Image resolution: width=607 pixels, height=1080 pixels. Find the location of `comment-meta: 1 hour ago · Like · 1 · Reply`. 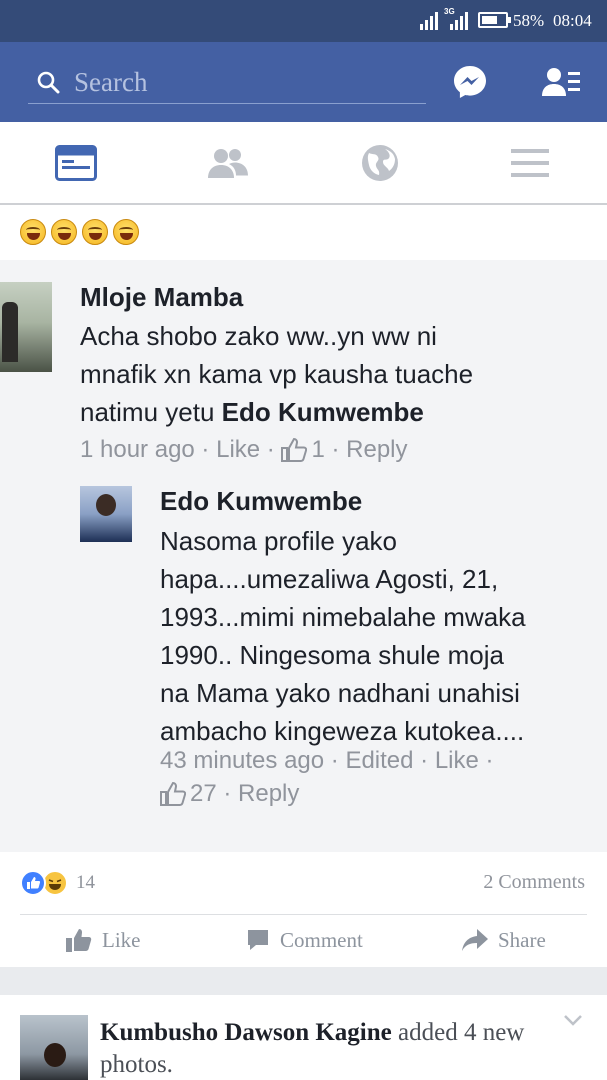

comment-meta: 1 hour ago · Like · 1 · Reply is located at coordinates (244, 450).